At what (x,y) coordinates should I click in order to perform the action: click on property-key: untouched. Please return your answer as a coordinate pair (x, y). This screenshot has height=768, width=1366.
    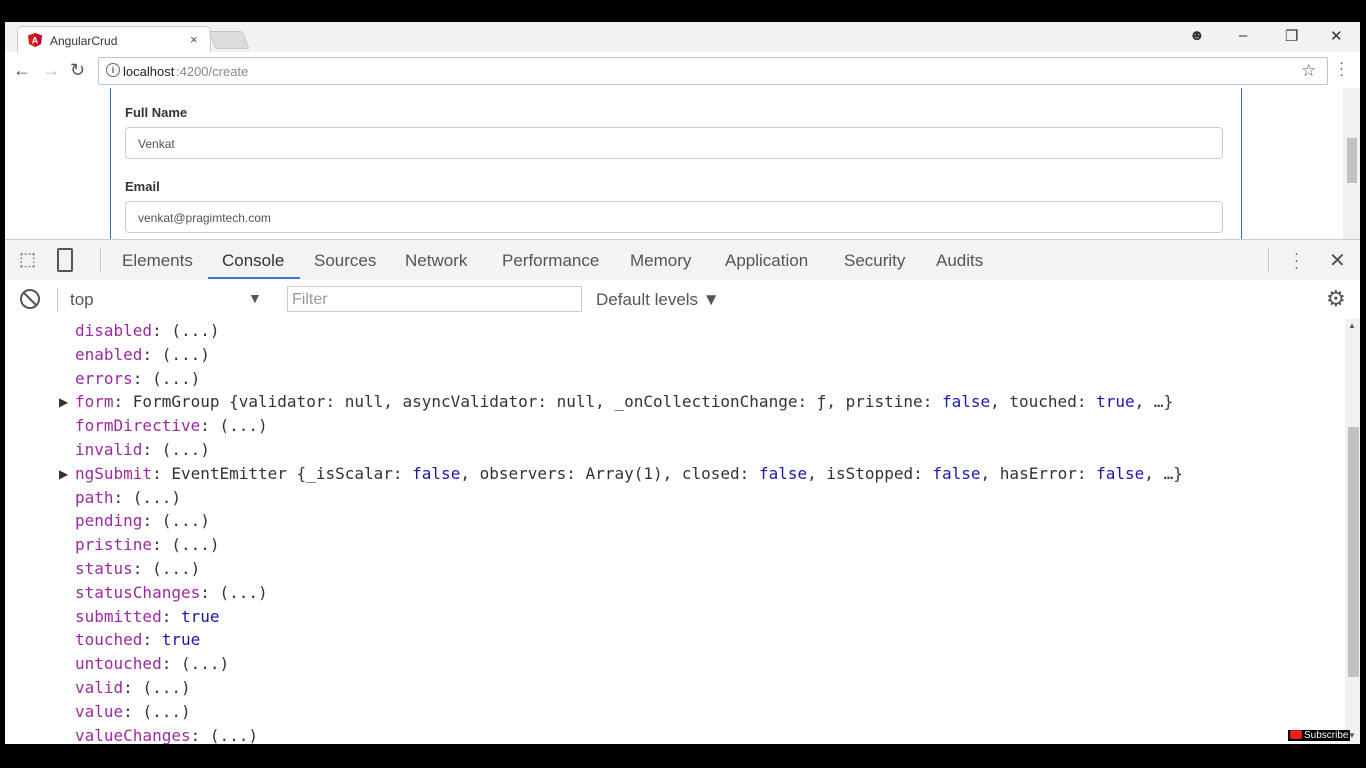
    Looking at the image, I should click on (118, 664).